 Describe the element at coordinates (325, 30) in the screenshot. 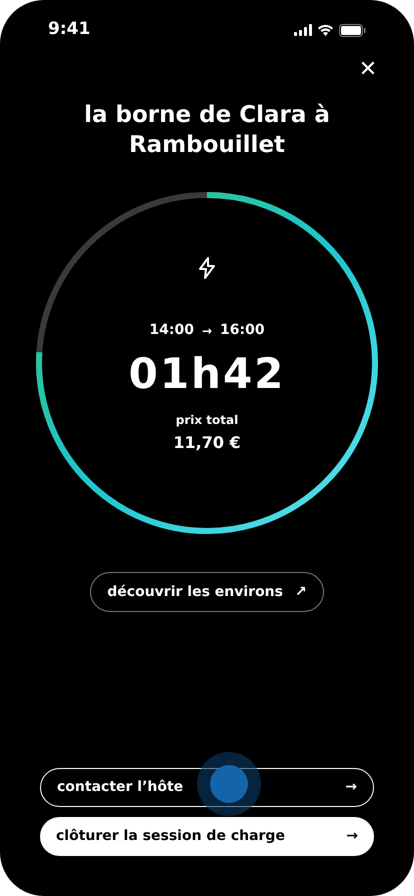

I see `wifi-icon` at that location.